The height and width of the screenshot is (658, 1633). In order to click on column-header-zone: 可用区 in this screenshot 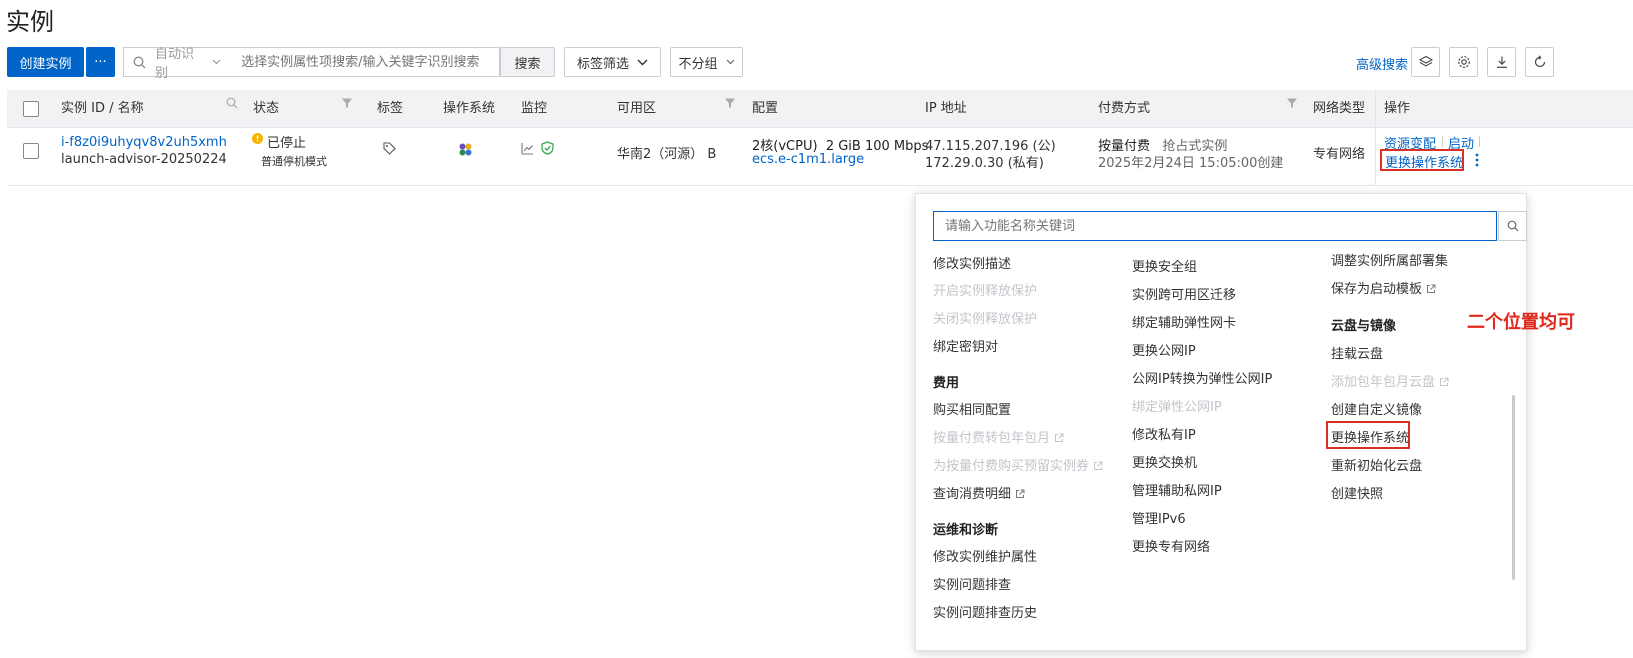, I will do `click(637, 108)`.